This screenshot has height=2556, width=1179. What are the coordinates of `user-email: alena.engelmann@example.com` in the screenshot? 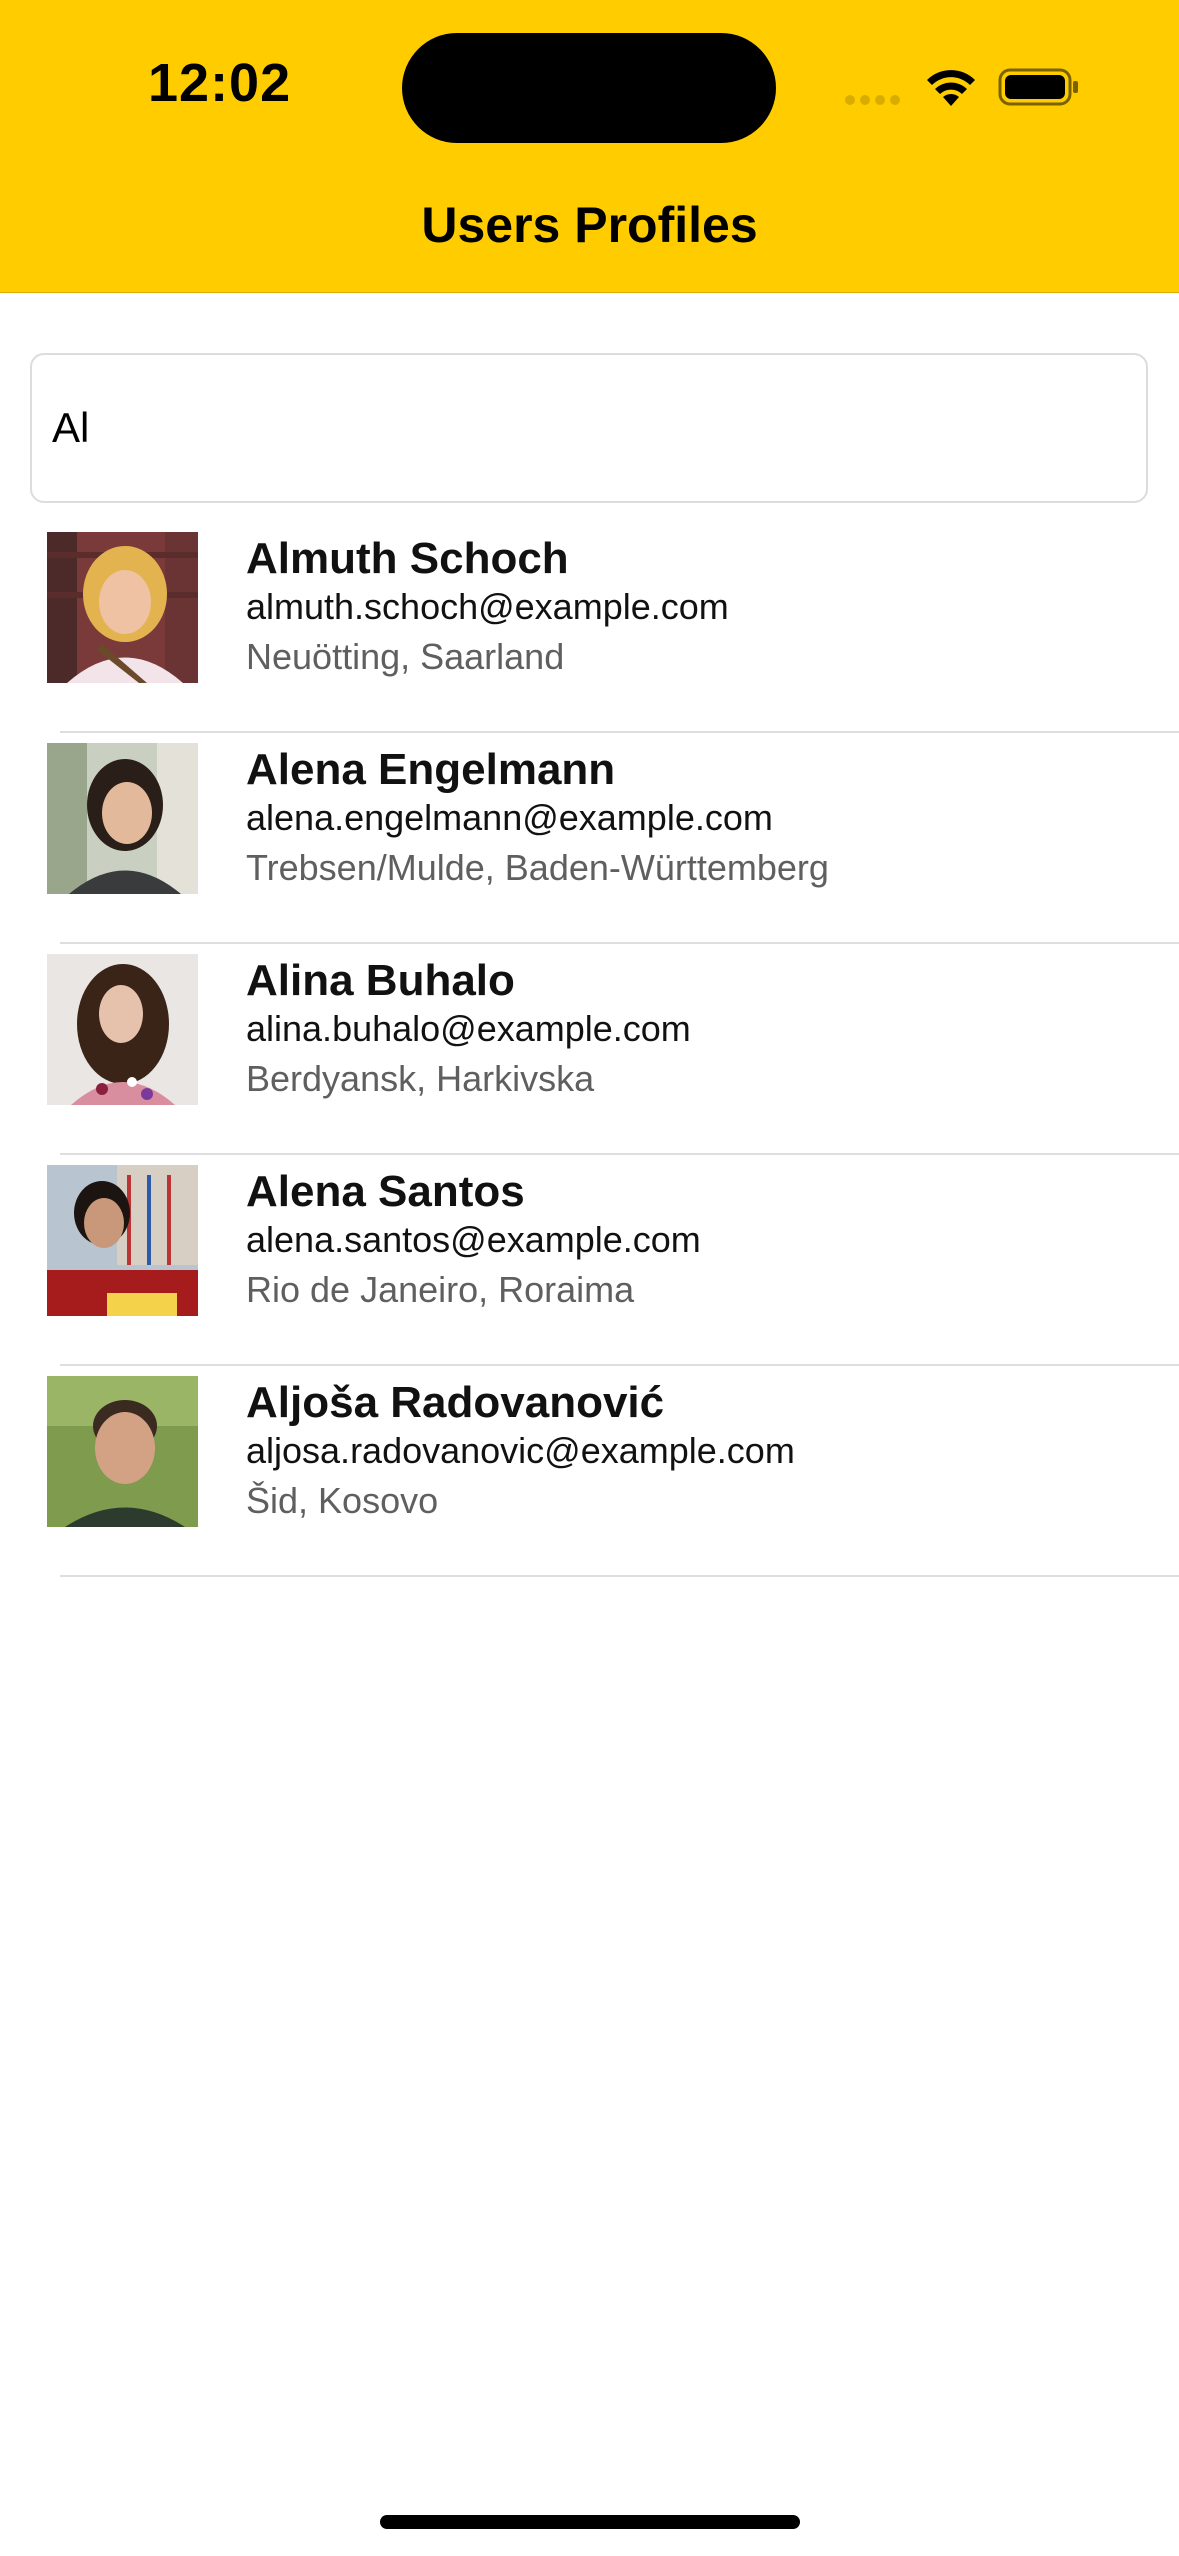 It's located at (509, 817).